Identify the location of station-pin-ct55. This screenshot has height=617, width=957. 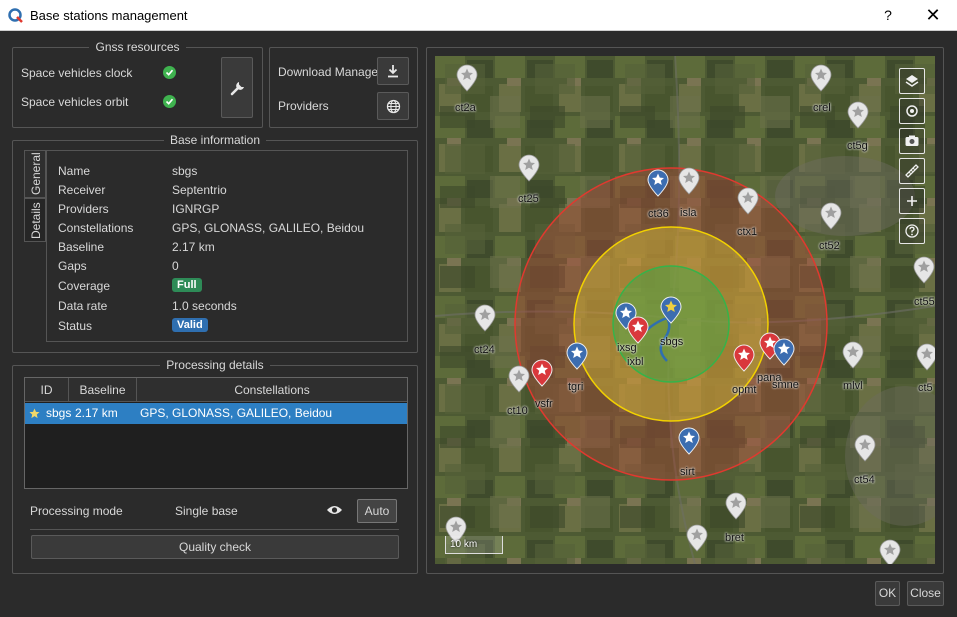
(924, 270).